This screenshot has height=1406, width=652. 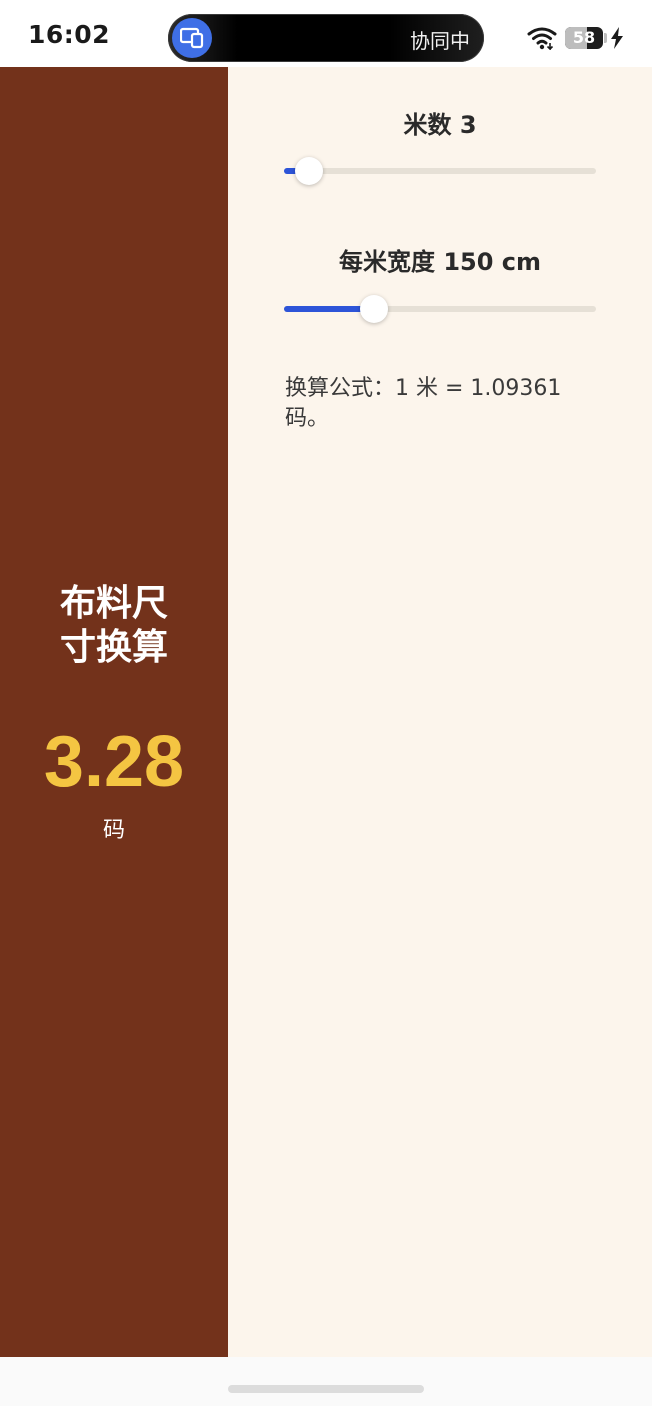 I want to click on width-slider-thumb, so click(x=374, y=309).